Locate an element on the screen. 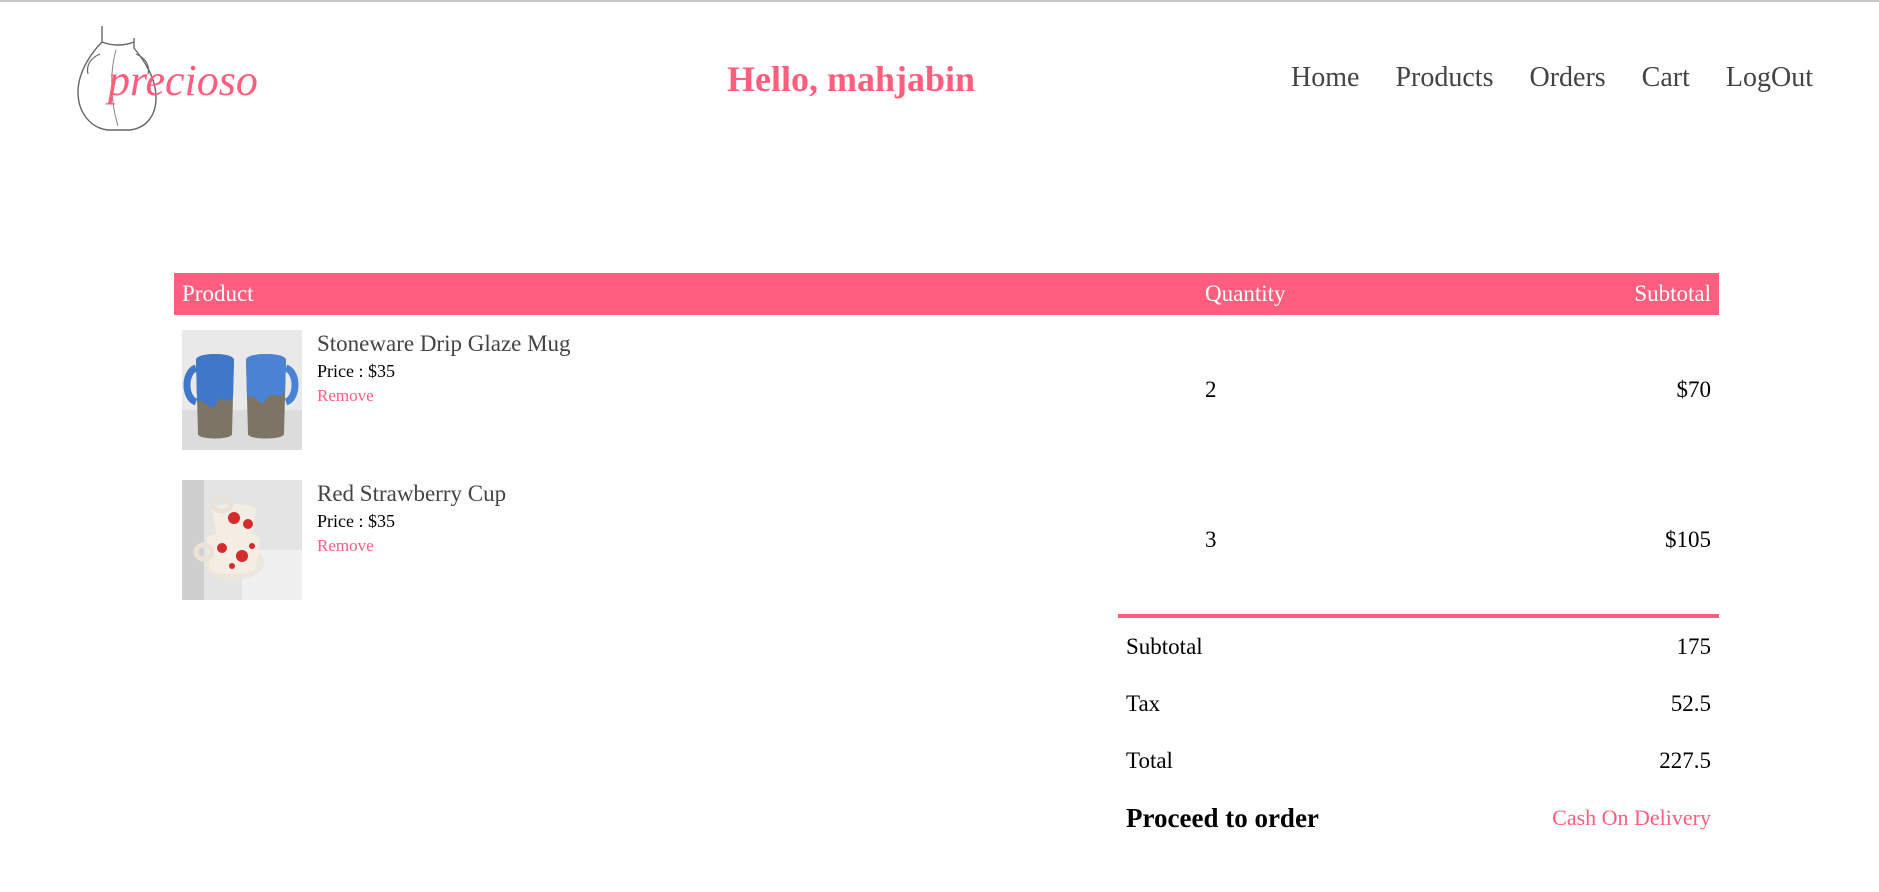  item-subtotal: $70 is located at coordinates (1694, 389).